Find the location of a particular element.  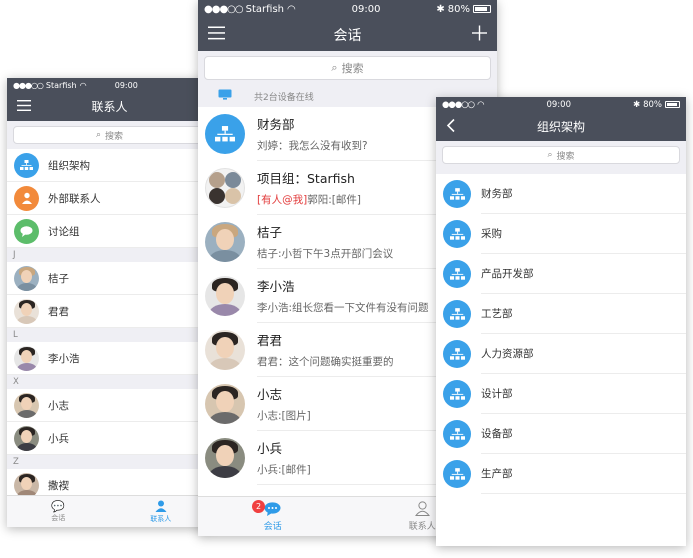

chat-group-item: 讨论组 is located at coordinates (109, 231).